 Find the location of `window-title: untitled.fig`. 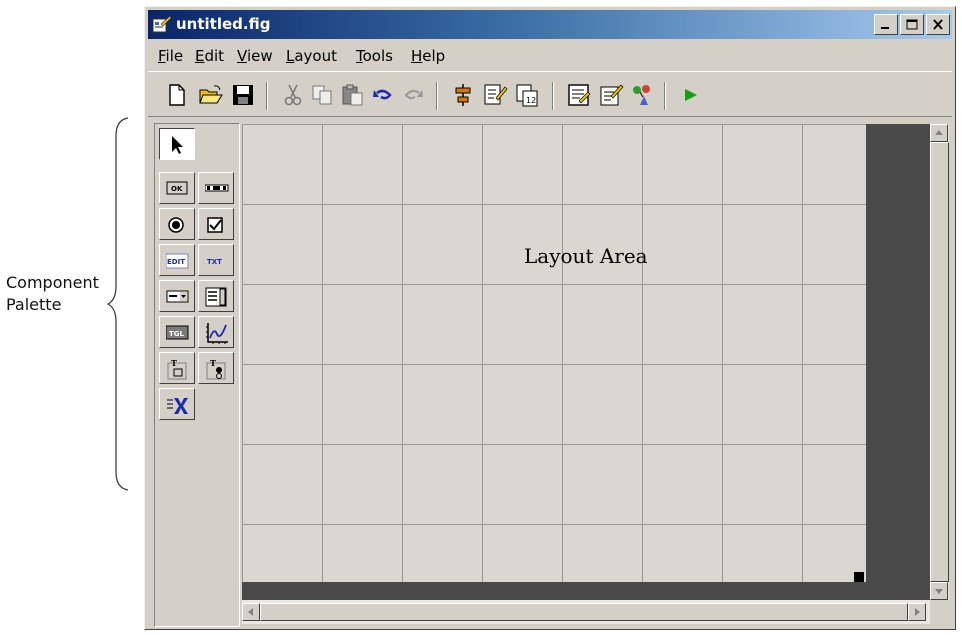

window-title: untitled.fig is located at coordinates (223, 24).